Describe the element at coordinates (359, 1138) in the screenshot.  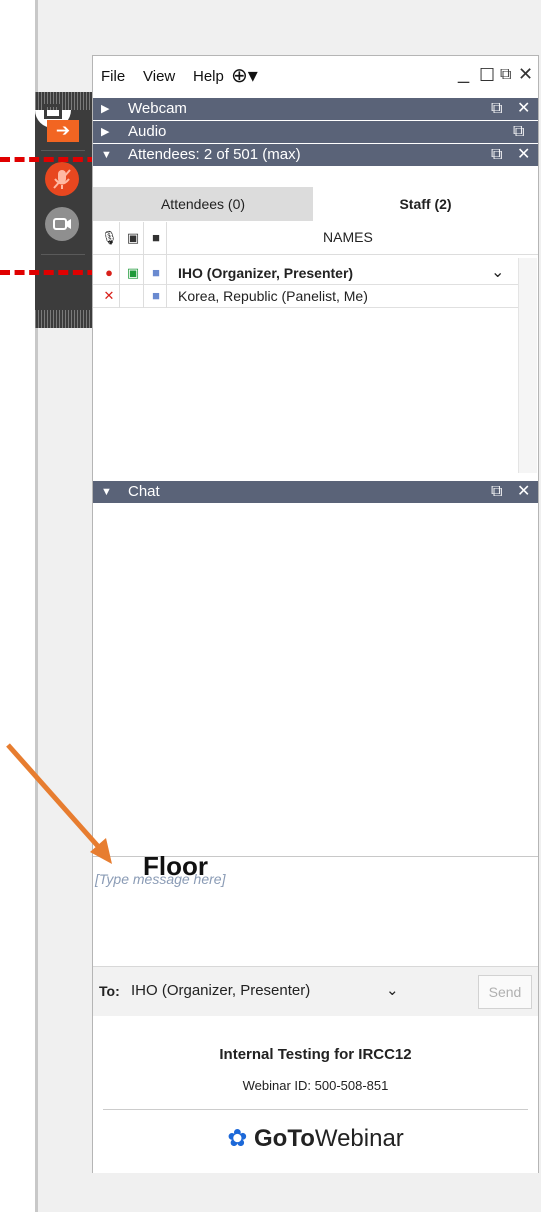
I see `brand-light: Webinar` at that location.